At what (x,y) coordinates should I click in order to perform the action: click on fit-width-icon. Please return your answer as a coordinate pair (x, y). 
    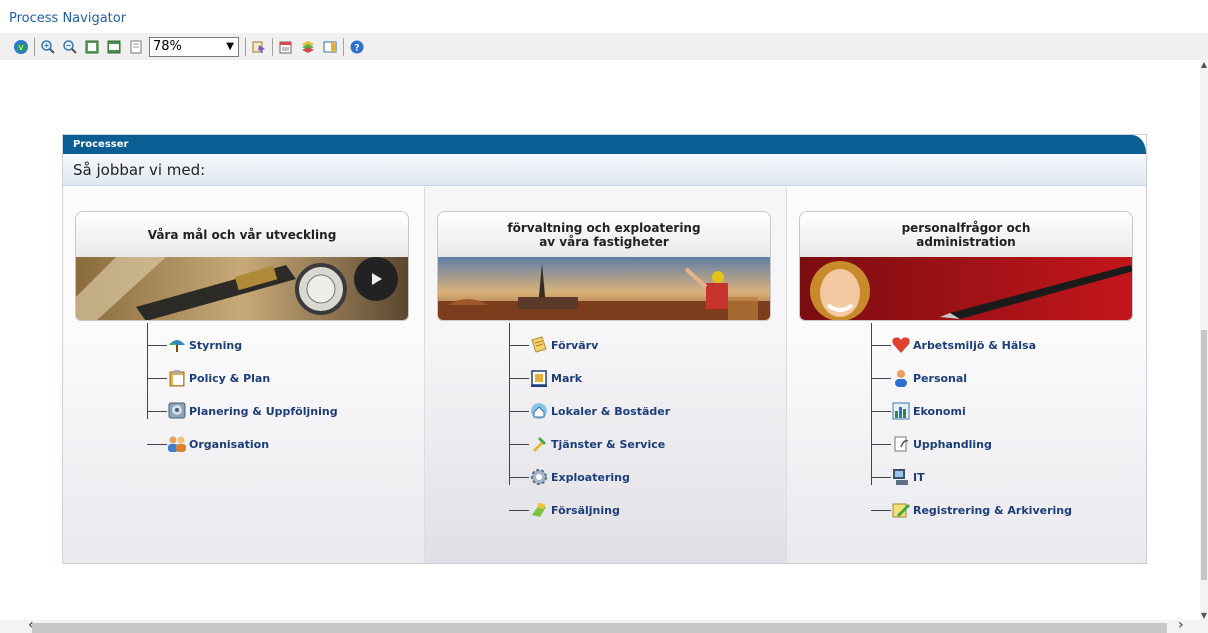
    Looking at the image, I should click on (114, 47).